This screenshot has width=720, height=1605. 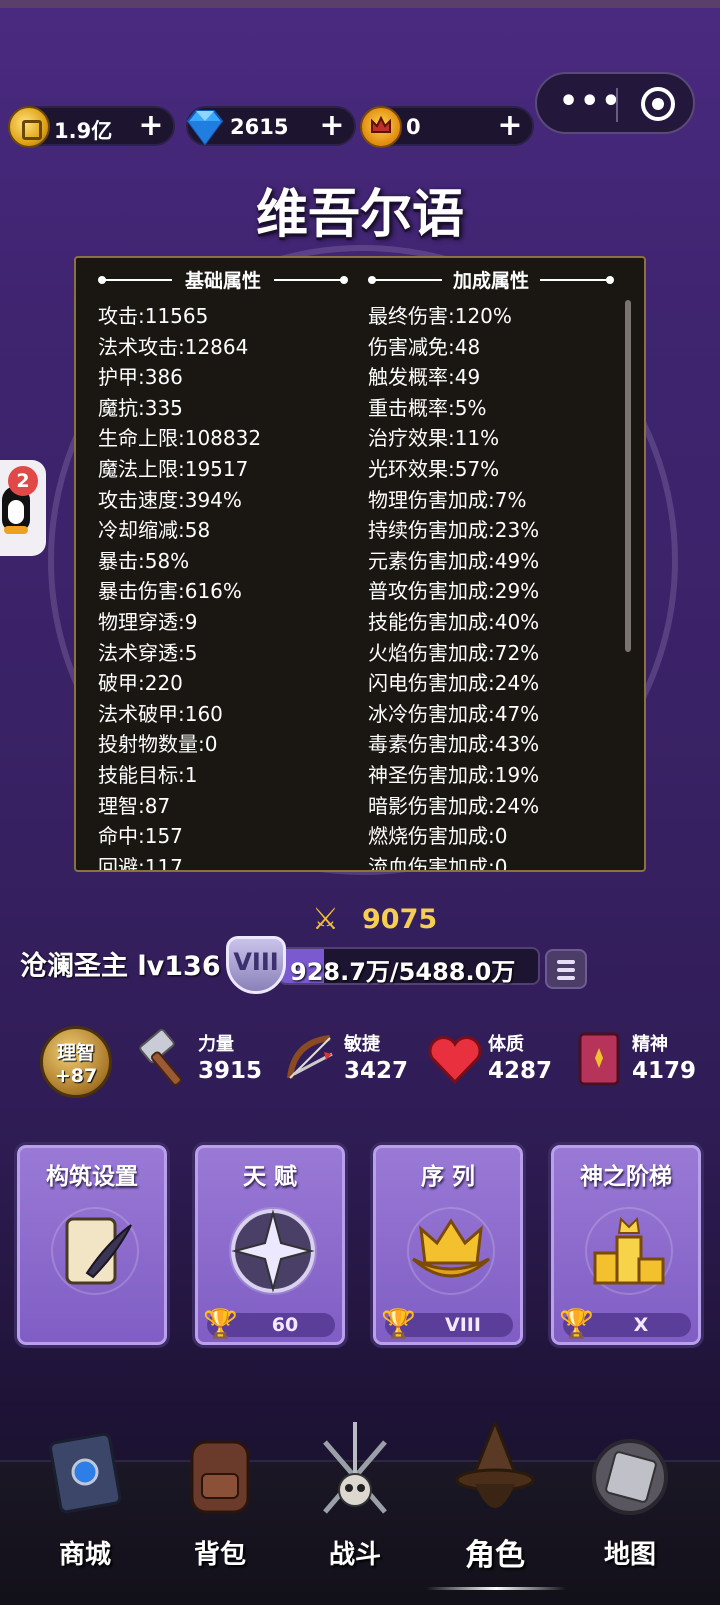 What do you see at coordinates (219, 1555) in the screenshot?
I see `nav-label: 背包` at bounding box center [219, 1555].